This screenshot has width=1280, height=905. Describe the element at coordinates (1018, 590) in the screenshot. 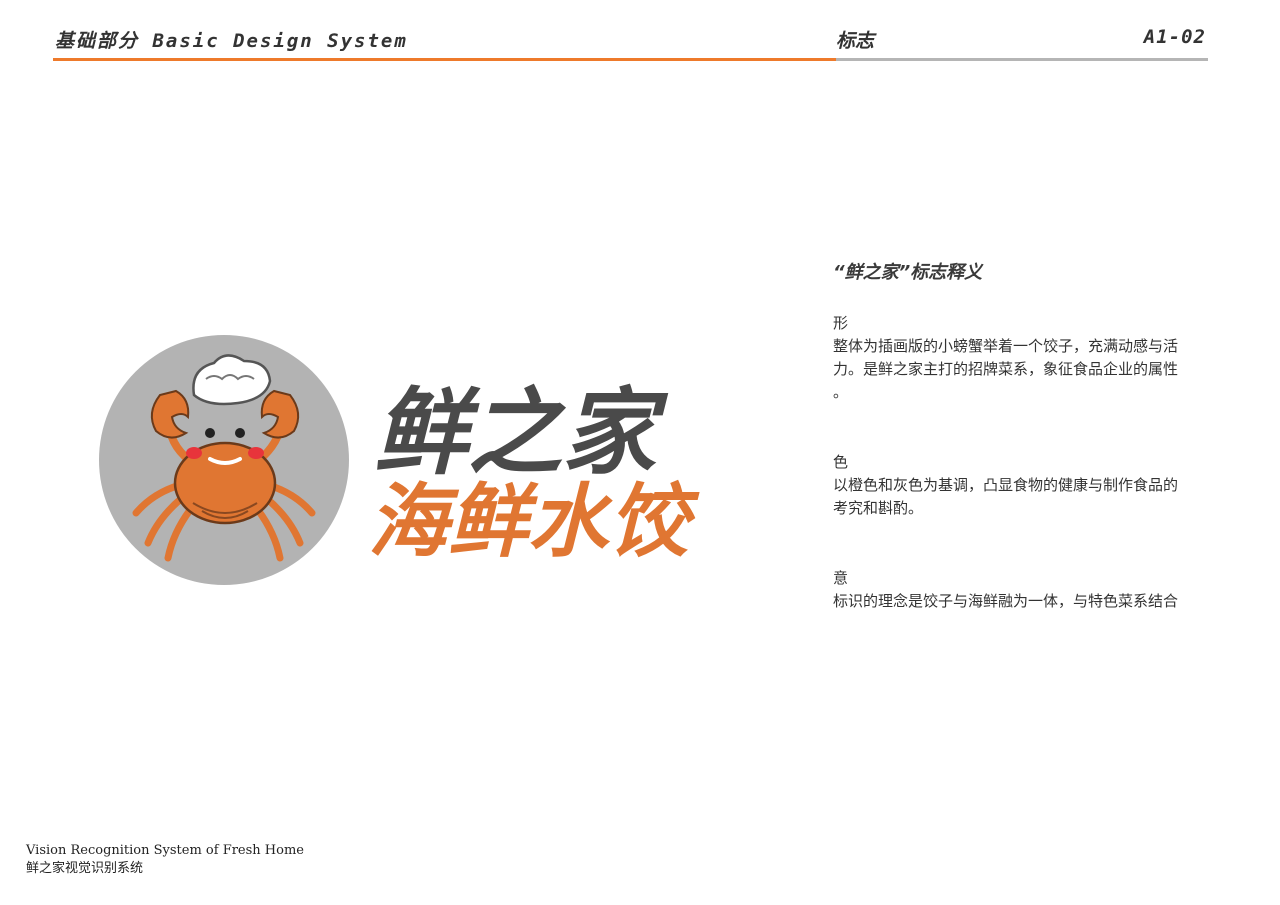

I see `description-section-meaning: 意 标识的理念是饺子与海鲜融为一体，与特色菜系结合` at that location.